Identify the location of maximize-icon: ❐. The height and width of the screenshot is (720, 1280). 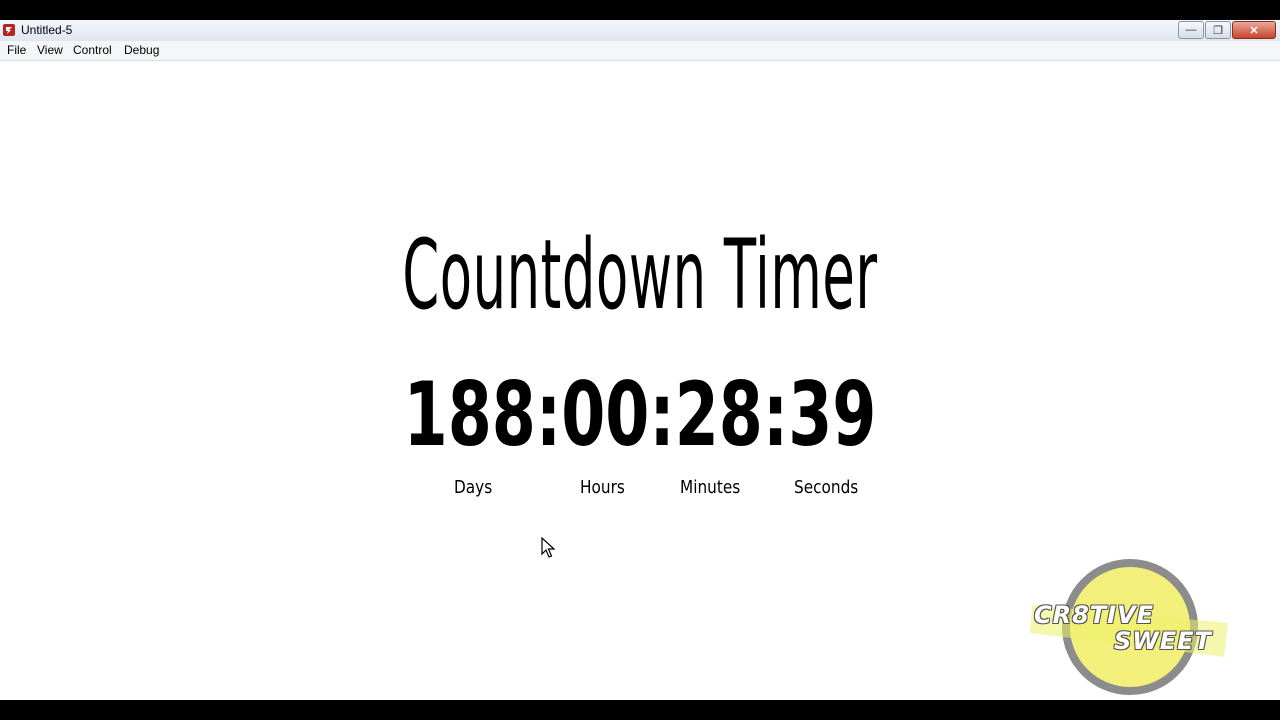
(1218, 30).